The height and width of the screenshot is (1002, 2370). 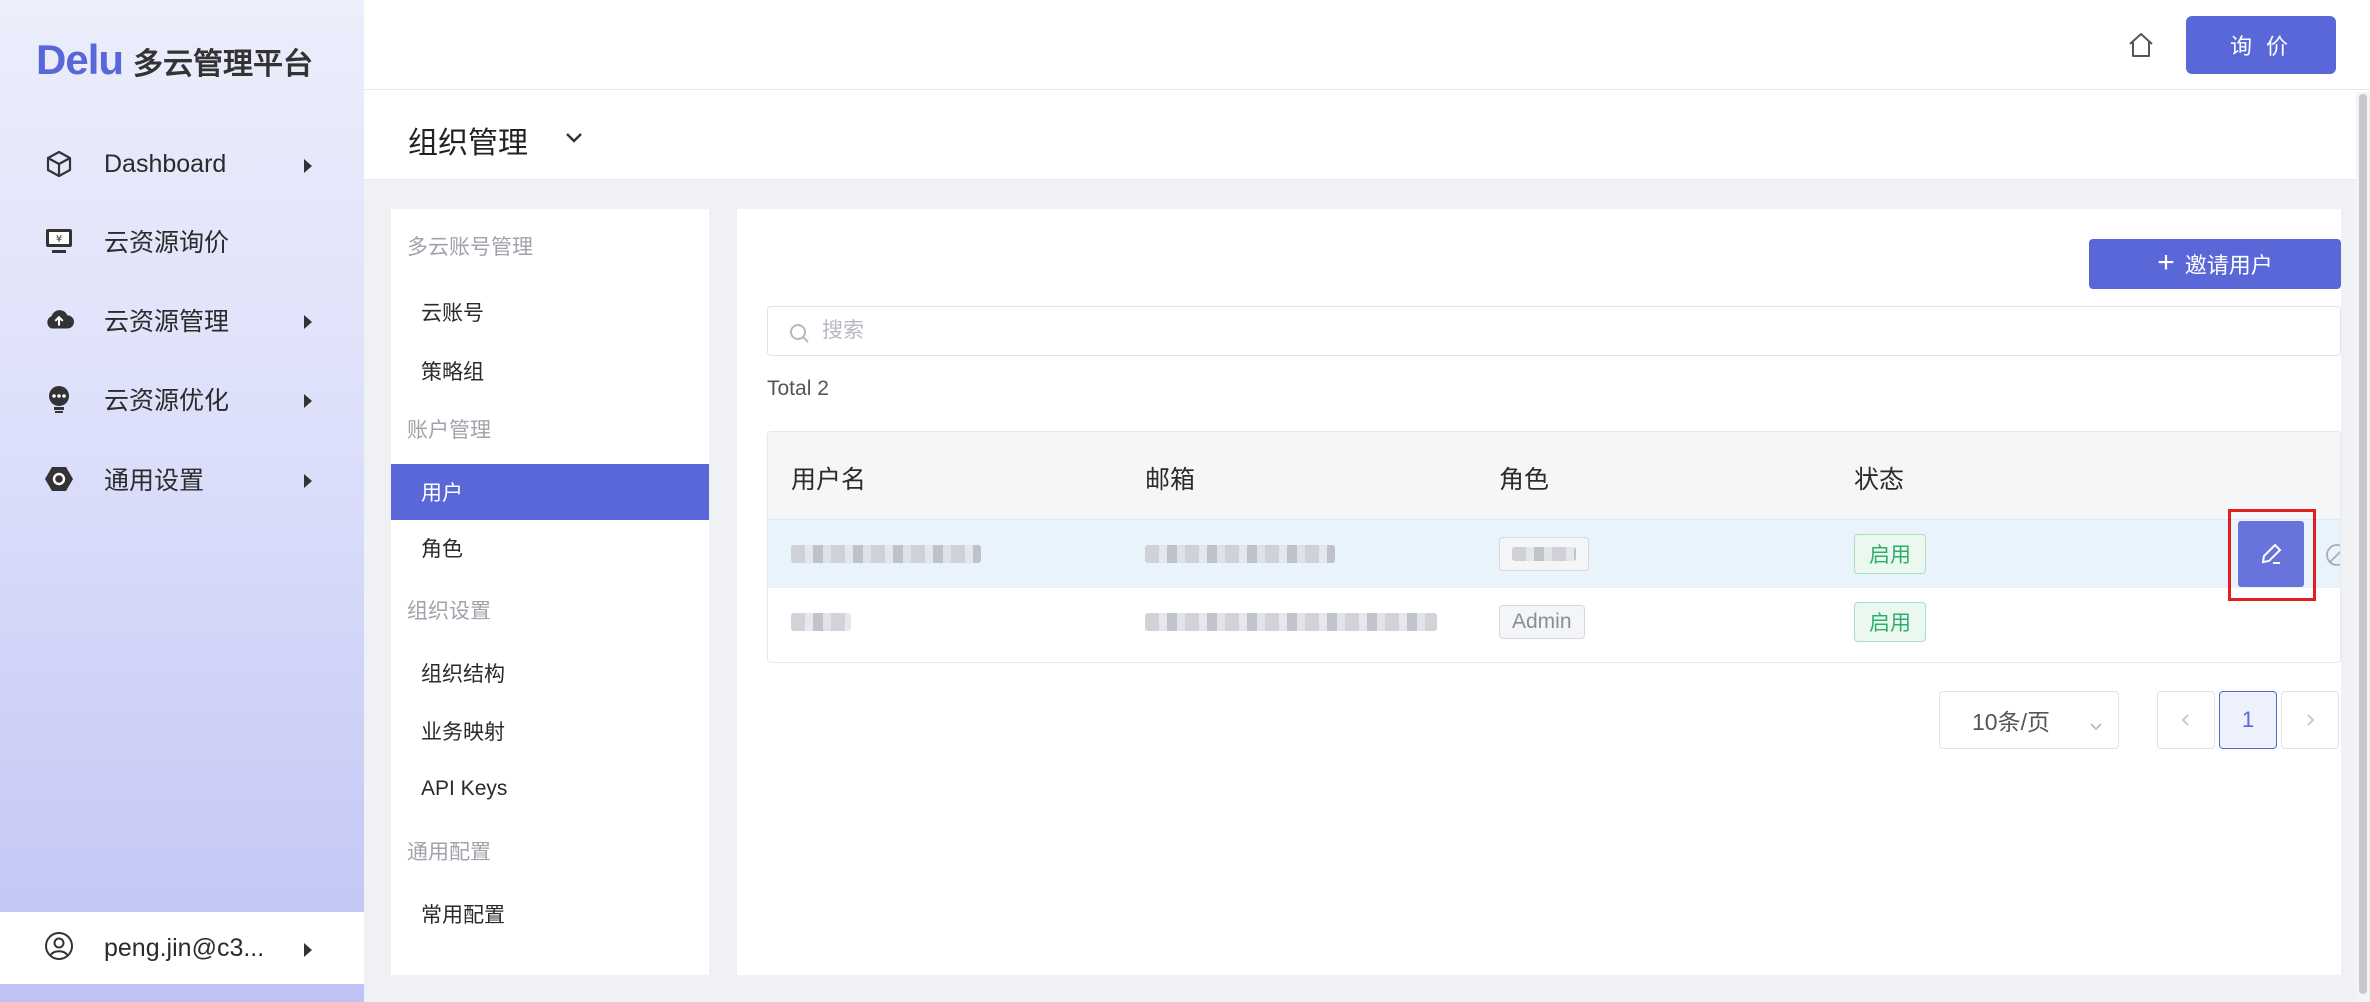 I want to click on table-row: 启用, so click(x=1554, y=555).